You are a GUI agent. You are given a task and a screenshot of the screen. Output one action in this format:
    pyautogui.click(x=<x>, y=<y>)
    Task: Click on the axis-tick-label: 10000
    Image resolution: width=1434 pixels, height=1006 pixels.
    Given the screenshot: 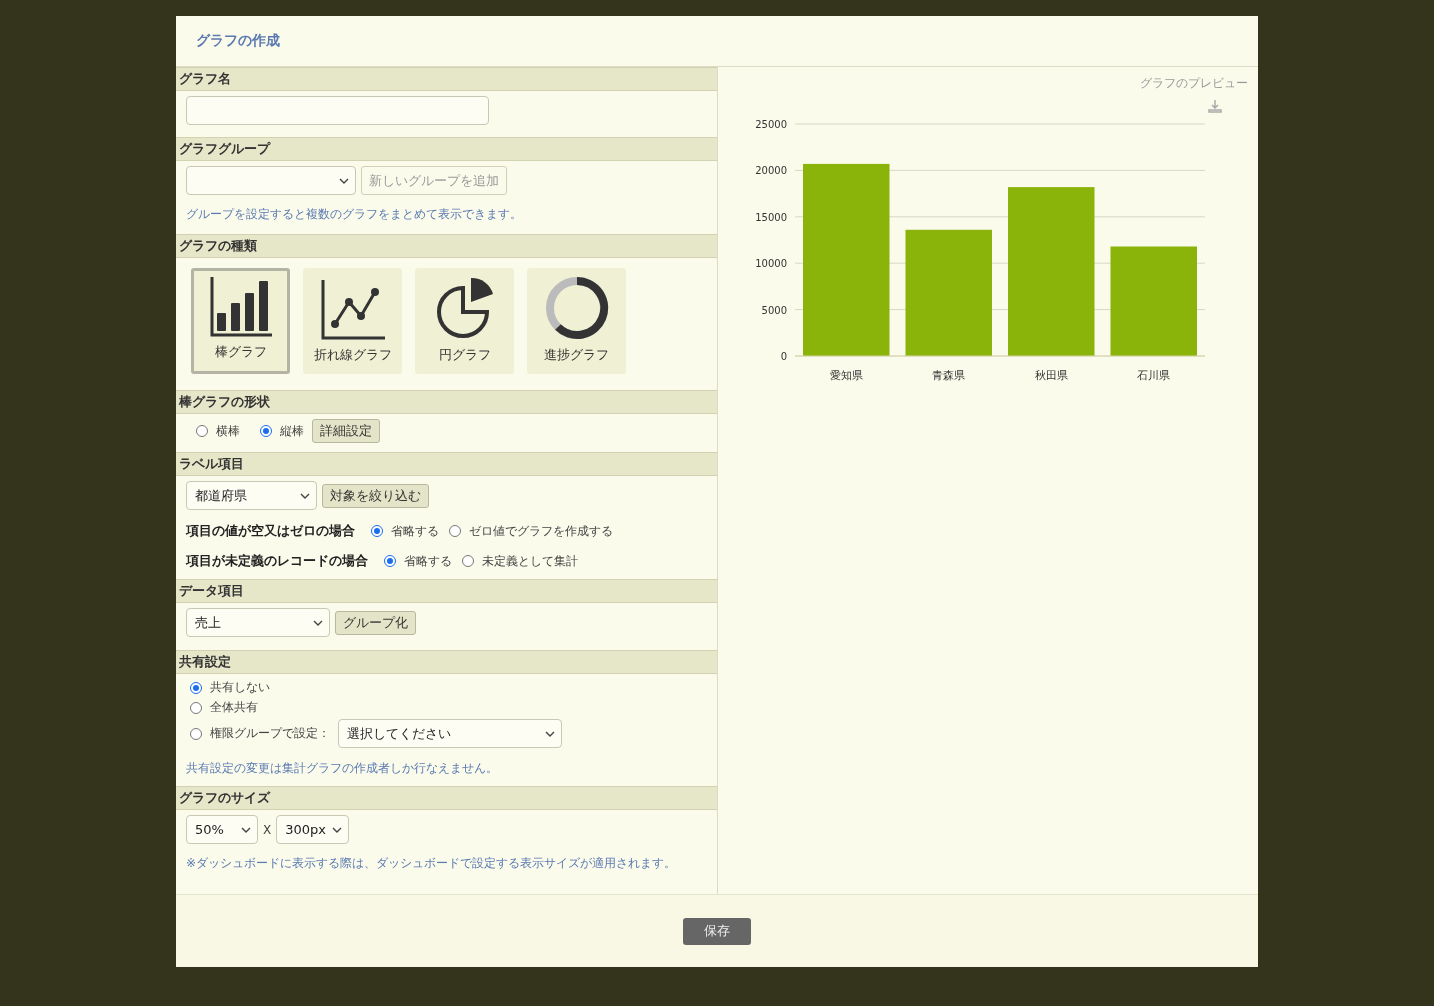 What is the action you would take?
    pyautogui.click(x=771, y=264)
    